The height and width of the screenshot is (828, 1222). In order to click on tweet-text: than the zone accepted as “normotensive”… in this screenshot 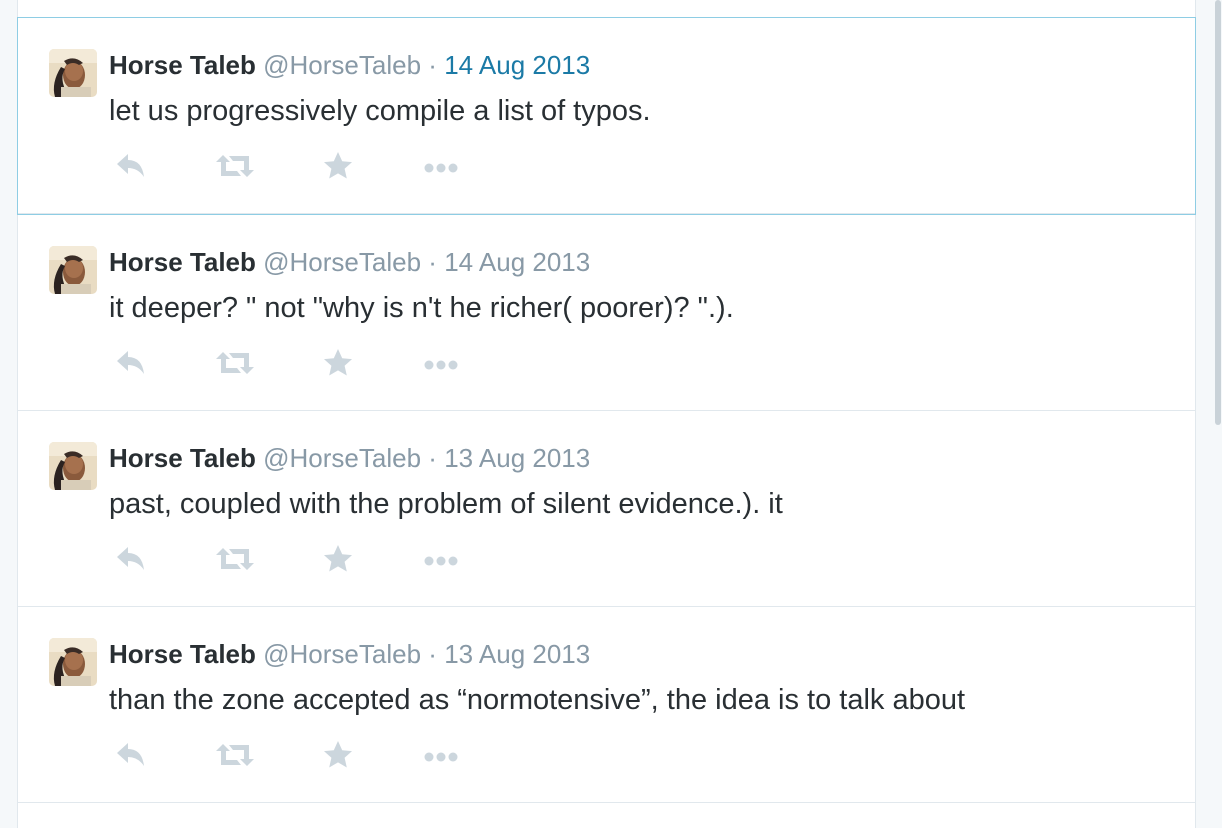, I will do `click(537, 700)`.